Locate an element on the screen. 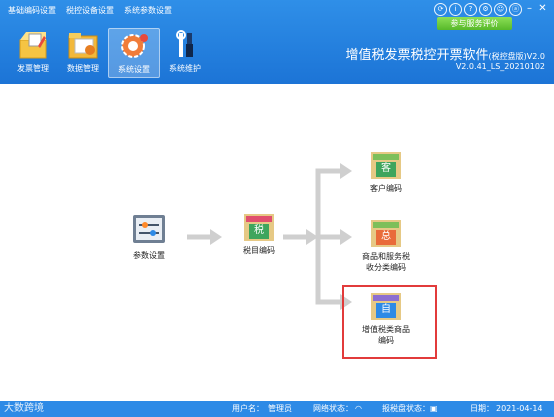 The width and height of the screenshot is (554, 417). close-icon: ✕ is located at coordinates (542, 8).